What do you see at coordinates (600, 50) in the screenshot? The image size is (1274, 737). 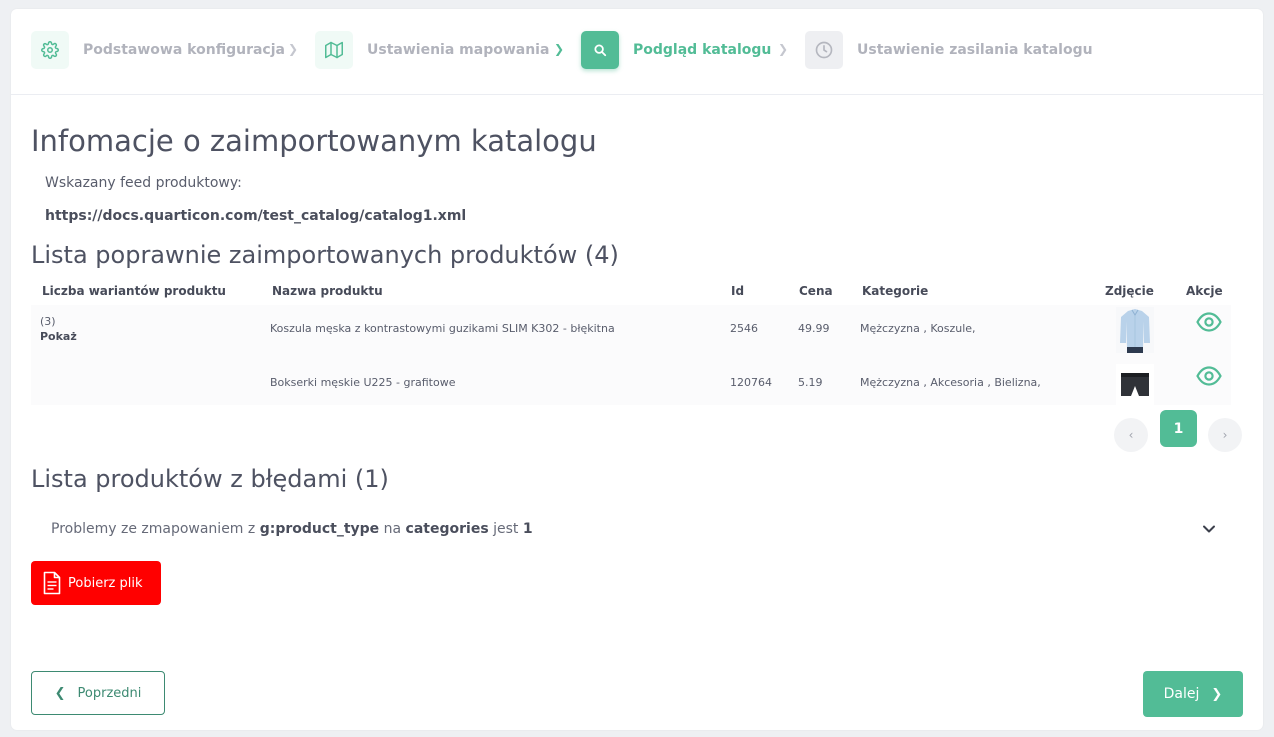 I see `search-icon` at bounding box center [600, 50].